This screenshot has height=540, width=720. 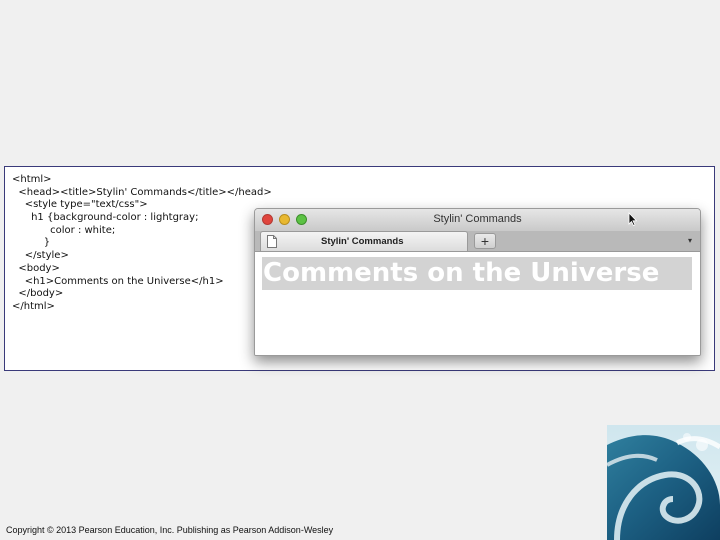 What do you see at coordinates (80, 205) in the screenshot?
I see `code-line: <style type="text/css">` at bounding box center [80, 205].